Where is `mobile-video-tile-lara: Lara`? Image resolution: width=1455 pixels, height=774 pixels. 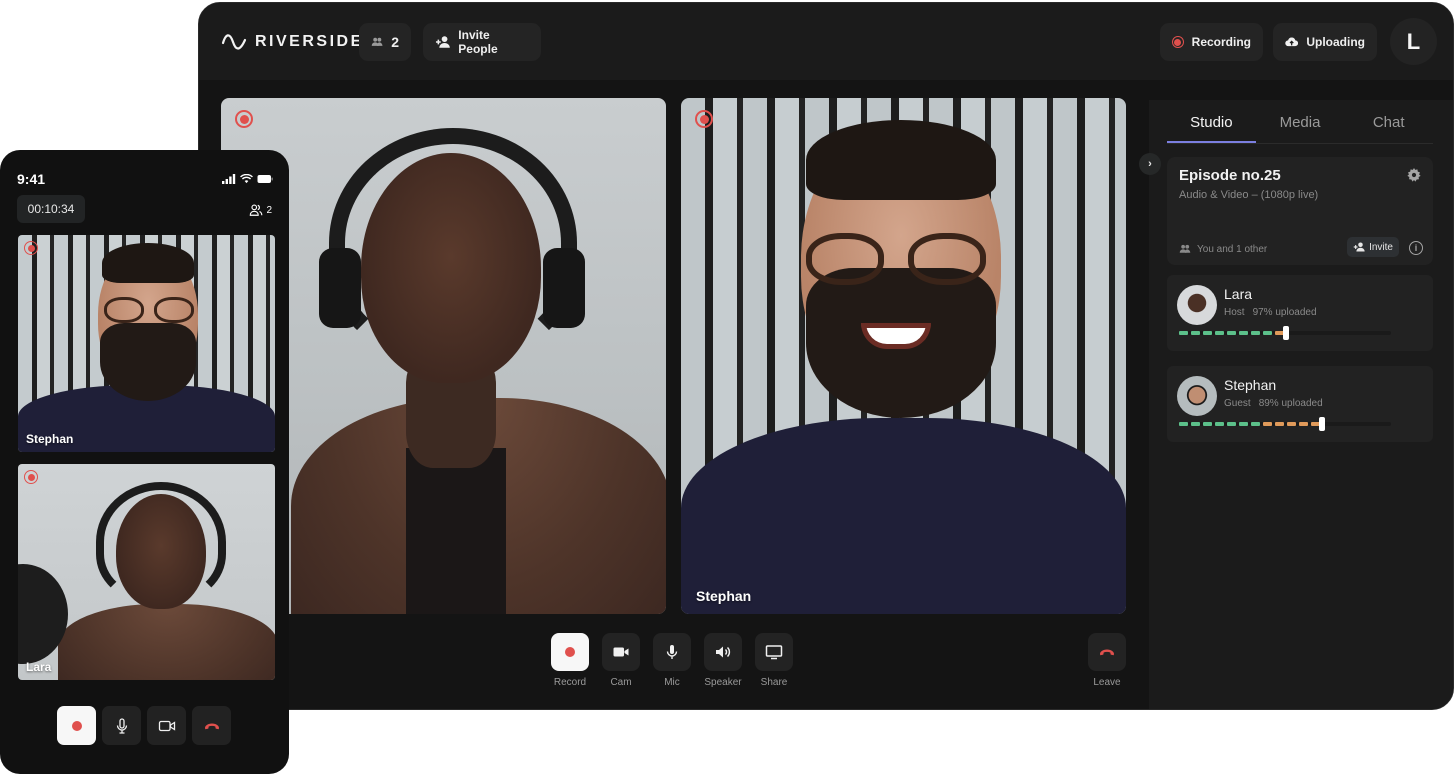
mobile-video-tile-lara: Lara is located at coordinates (146, 572).